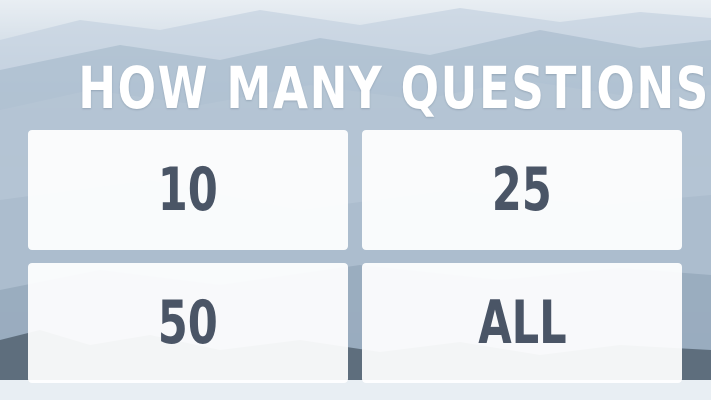 This screenshot has height=400, width=711. I want to click on option-label: 10, so click(188, 190).